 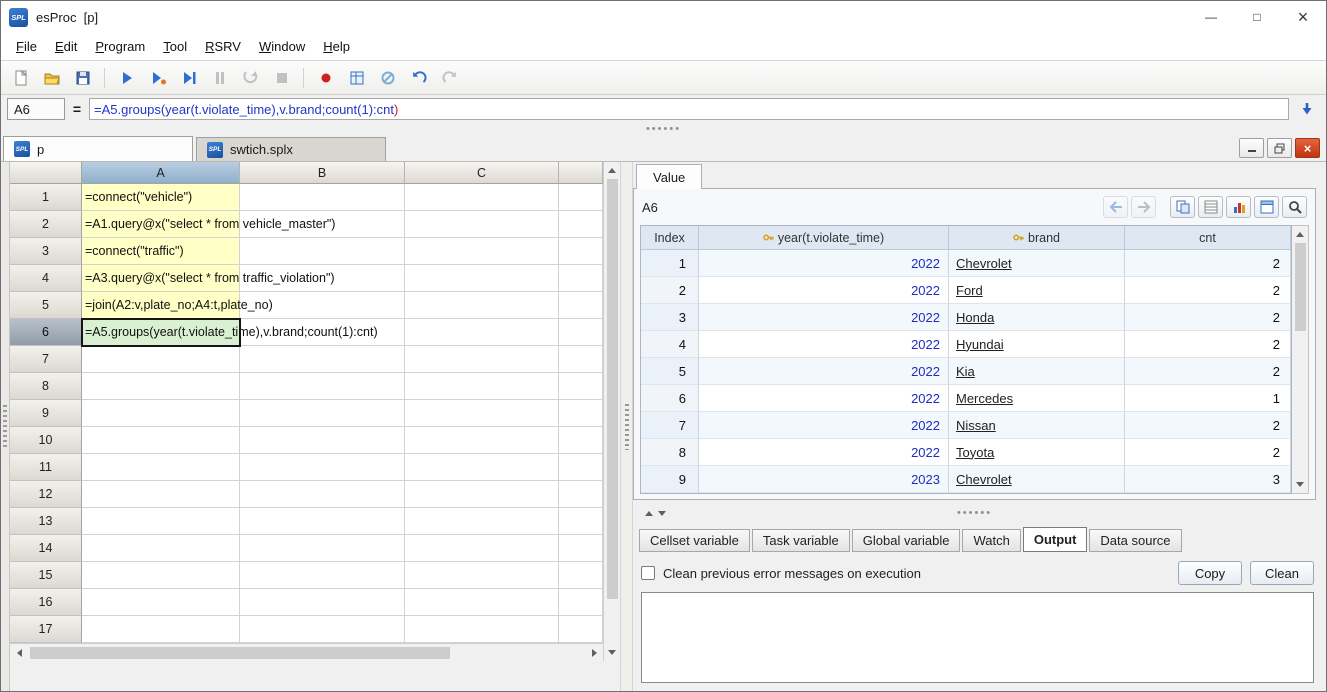 I want to click on open-file-icon, so click(x=51, y=78).